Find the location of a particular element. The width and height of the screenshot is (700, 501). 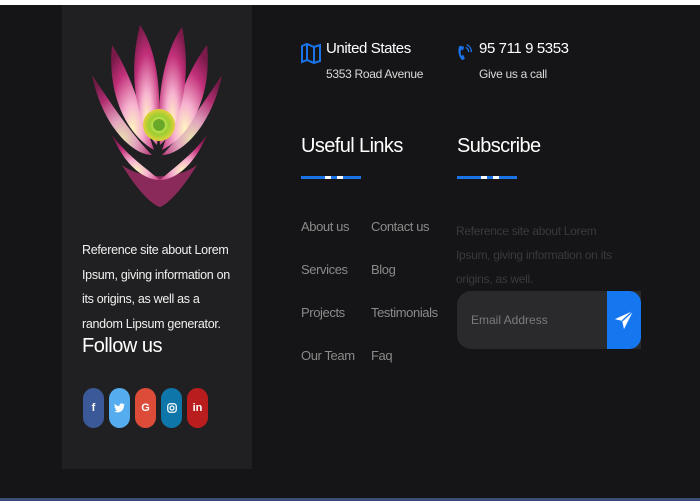

google-icon: G is located at coordinates (145, 408).